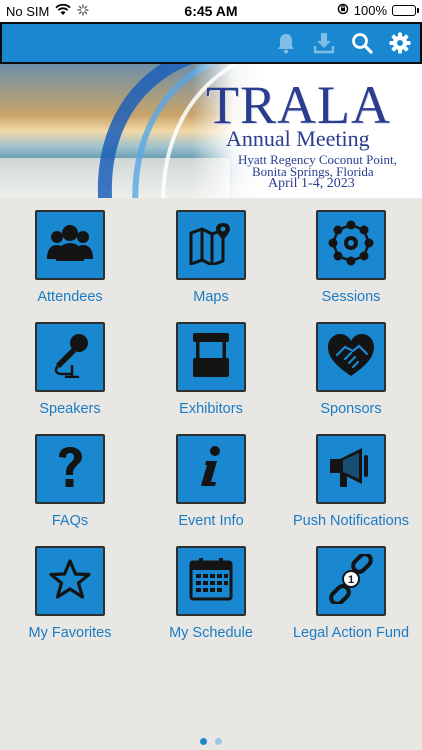 This screenshot has height=750, width=422. I want to click on menu-item-maps: Maps, so click(211, 254).